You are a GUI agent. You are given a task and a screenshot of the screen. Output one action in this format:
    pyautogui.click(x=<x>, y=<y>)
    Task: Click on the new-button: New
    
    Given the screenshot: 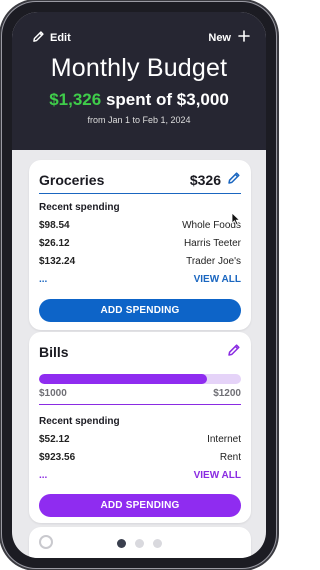 What is the action you would take?
    pyautogui.click(x=229, y=37)
    